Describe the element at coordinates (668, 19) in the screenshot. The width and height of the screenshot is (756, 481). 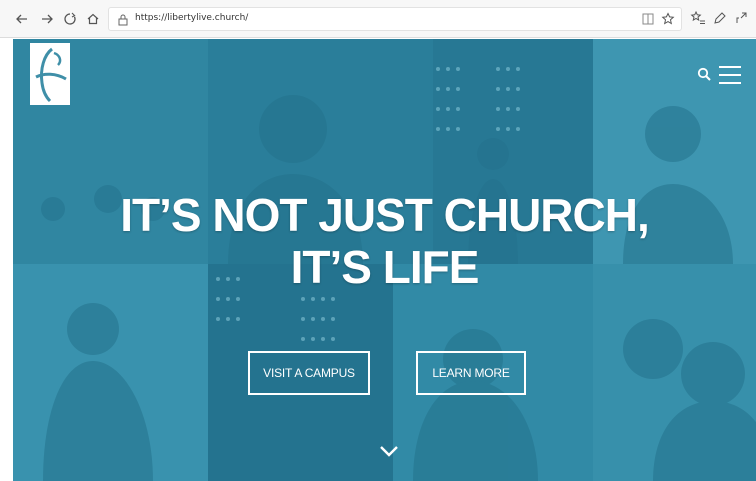
I see `favorite-star-icon` at that location.